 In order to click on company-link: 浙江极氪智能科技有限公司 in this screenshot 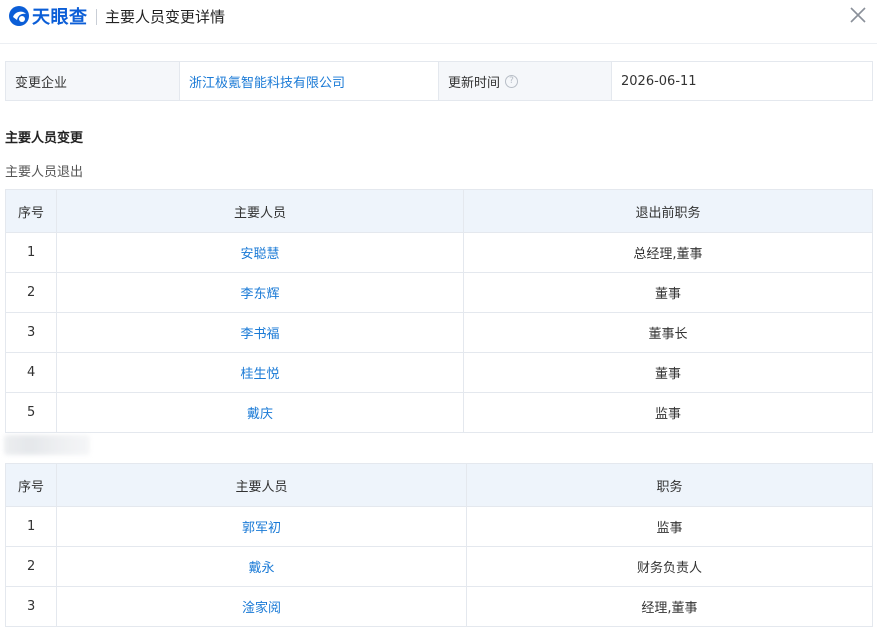, I will do `click(309, 81)`.